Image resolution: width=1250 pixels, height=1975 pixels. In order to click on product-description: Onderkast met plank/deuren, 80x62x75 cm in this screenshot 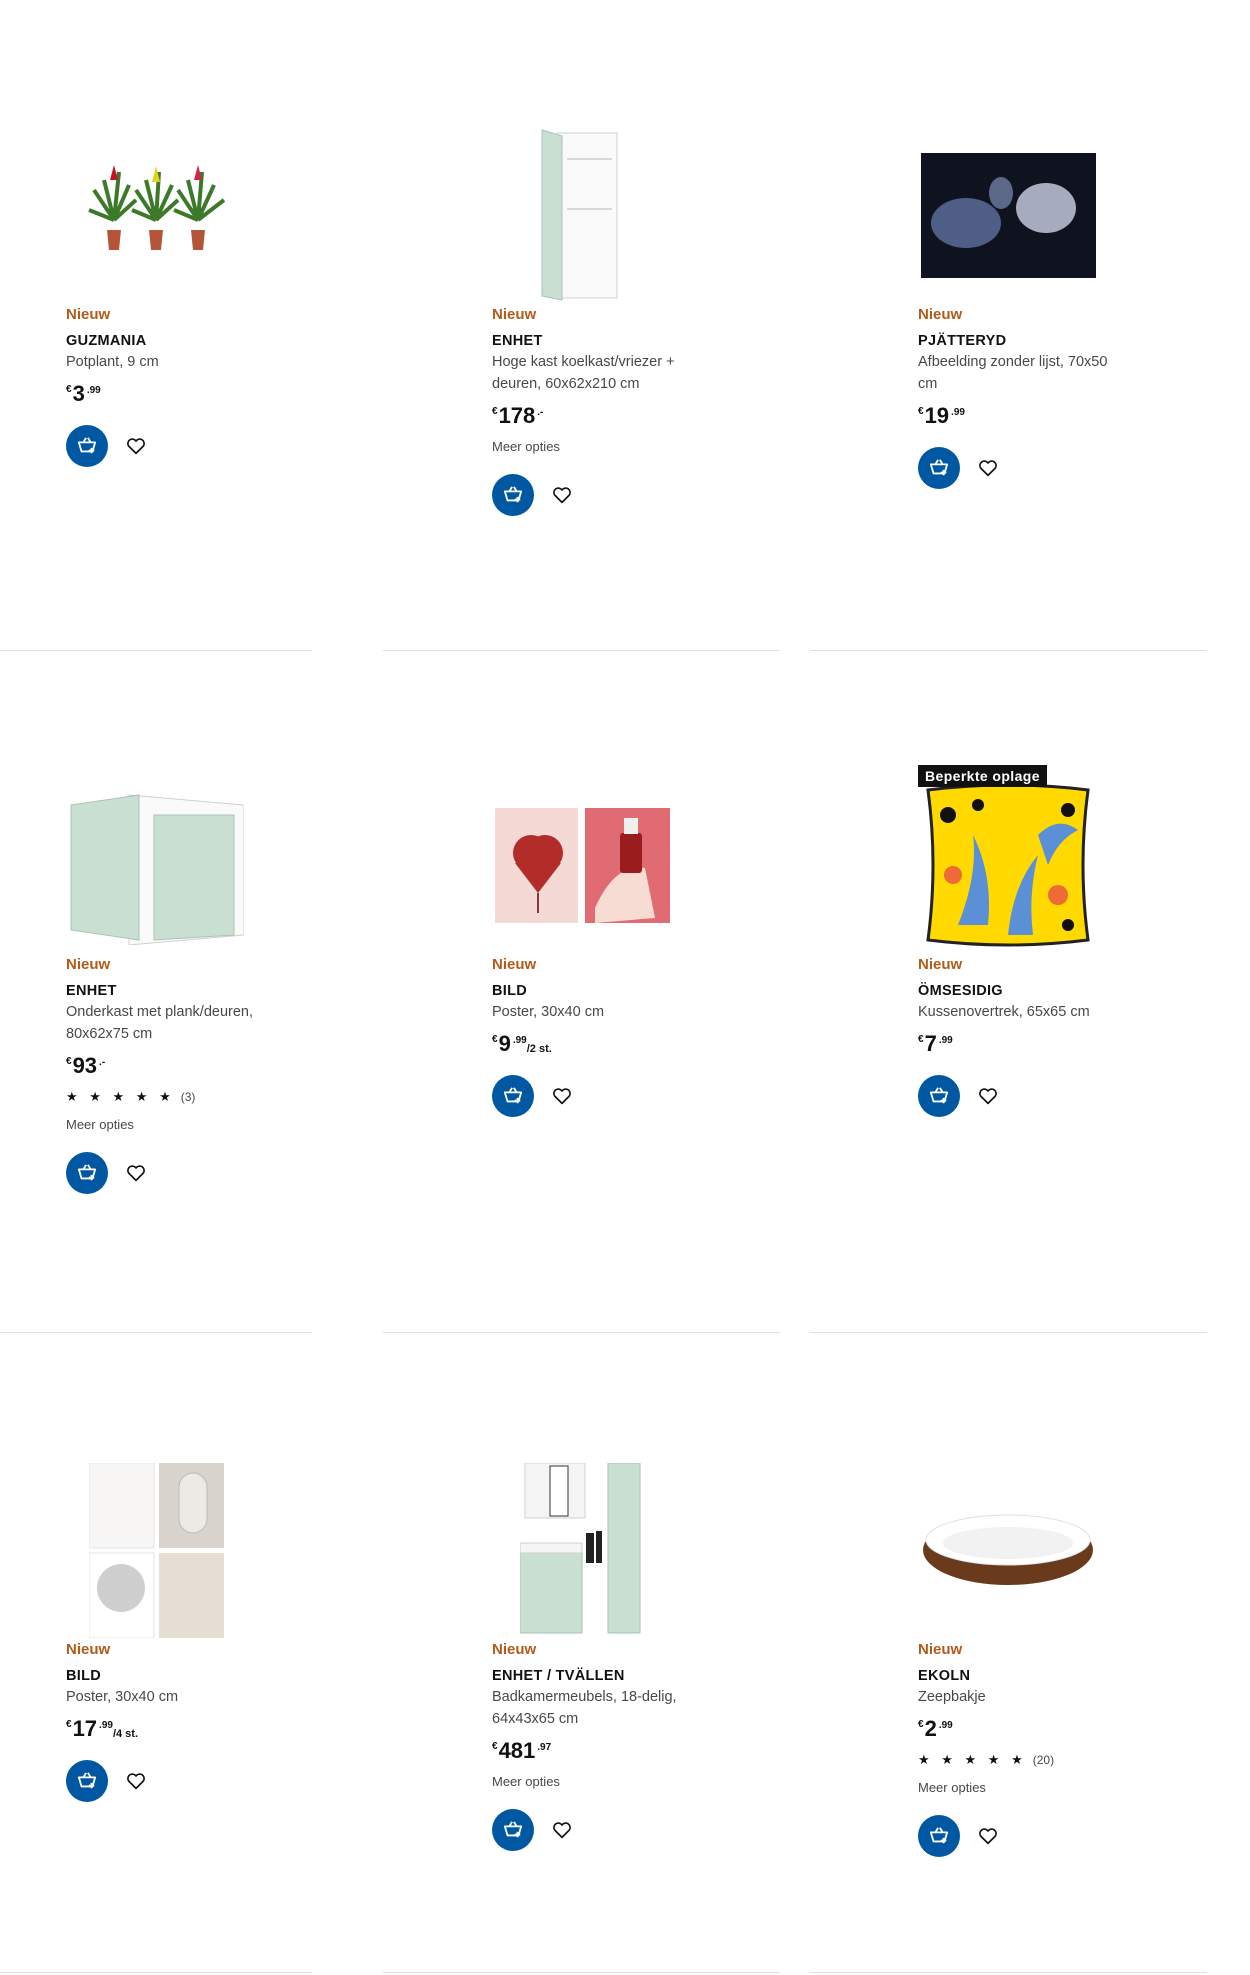, I will do `click(159, 1023)`.